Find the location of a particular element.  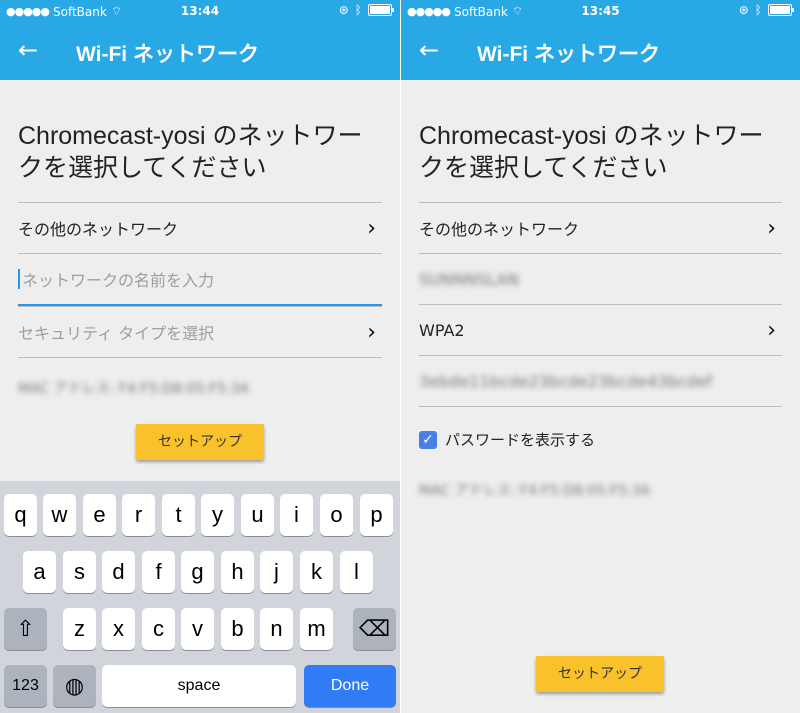

network-name-field: SUNNNSLAN is located at coordinates (600, 278).